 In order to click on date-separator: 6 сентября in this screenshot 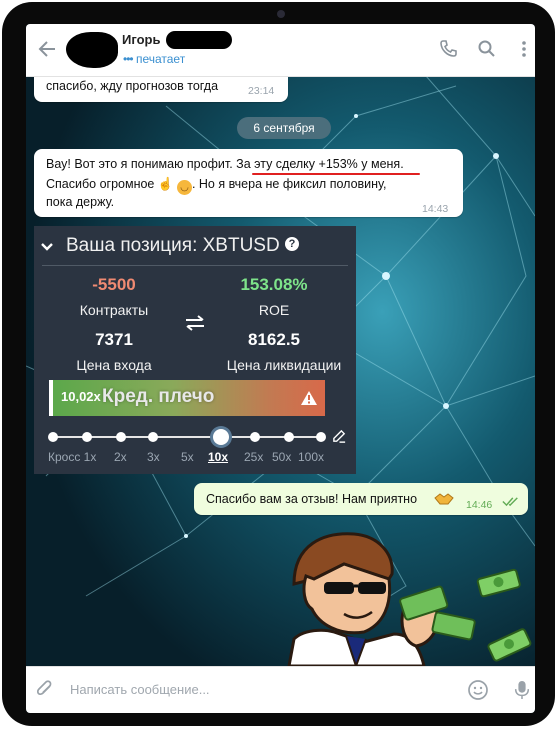, I will do `click(284, 128)`.